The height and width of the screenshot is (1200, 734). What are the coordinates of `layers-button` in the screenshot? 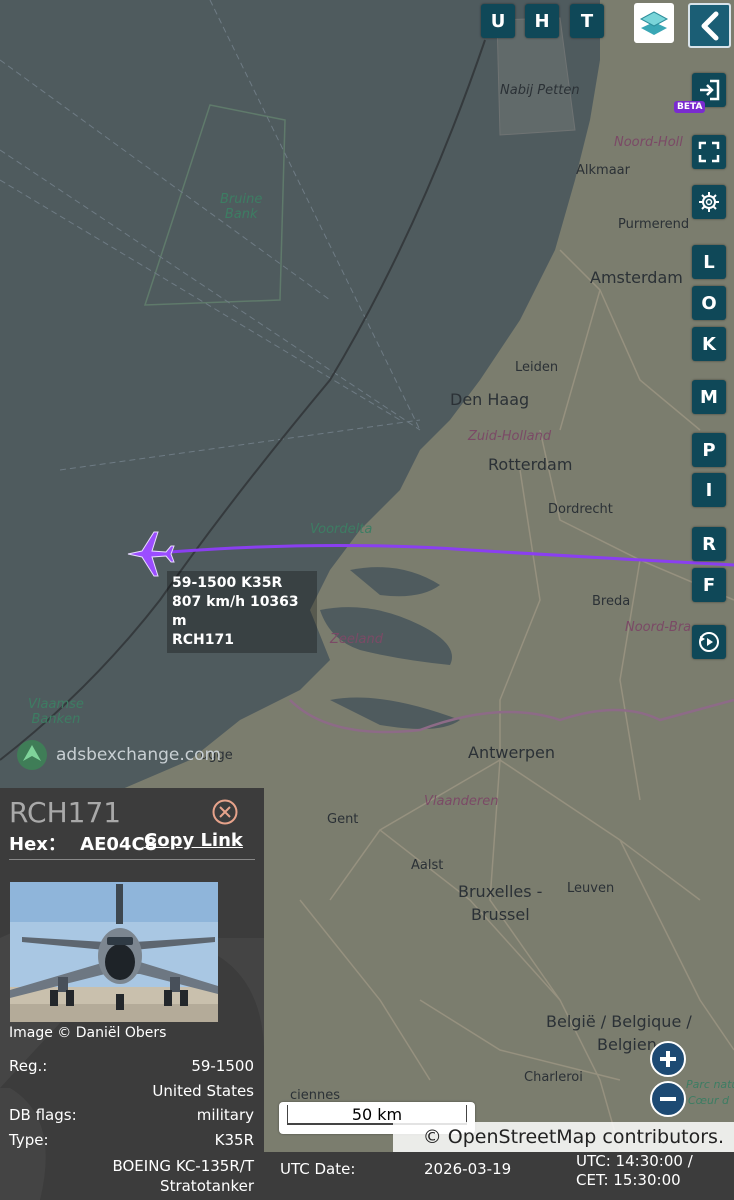 It's located at (654, 23).